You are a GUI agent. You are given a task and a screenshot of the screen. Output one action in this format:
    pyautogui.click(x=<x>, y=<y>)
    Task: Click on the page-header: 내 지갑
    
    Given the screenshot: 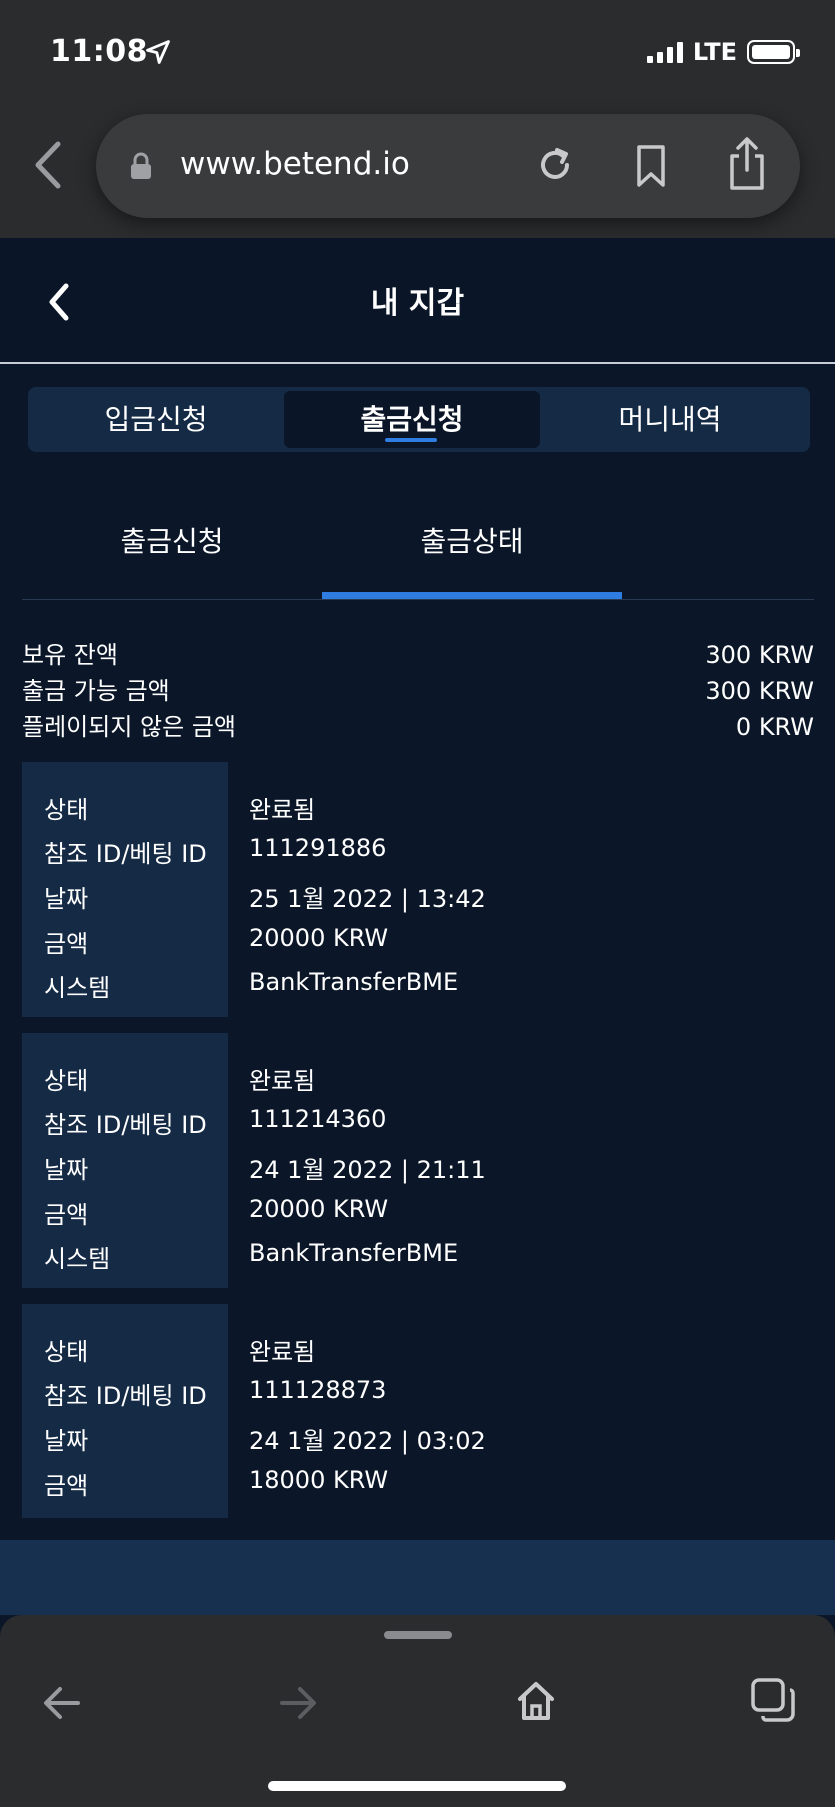 What is the action you would take?
    pyautogui.click(x=417, y=301)
    